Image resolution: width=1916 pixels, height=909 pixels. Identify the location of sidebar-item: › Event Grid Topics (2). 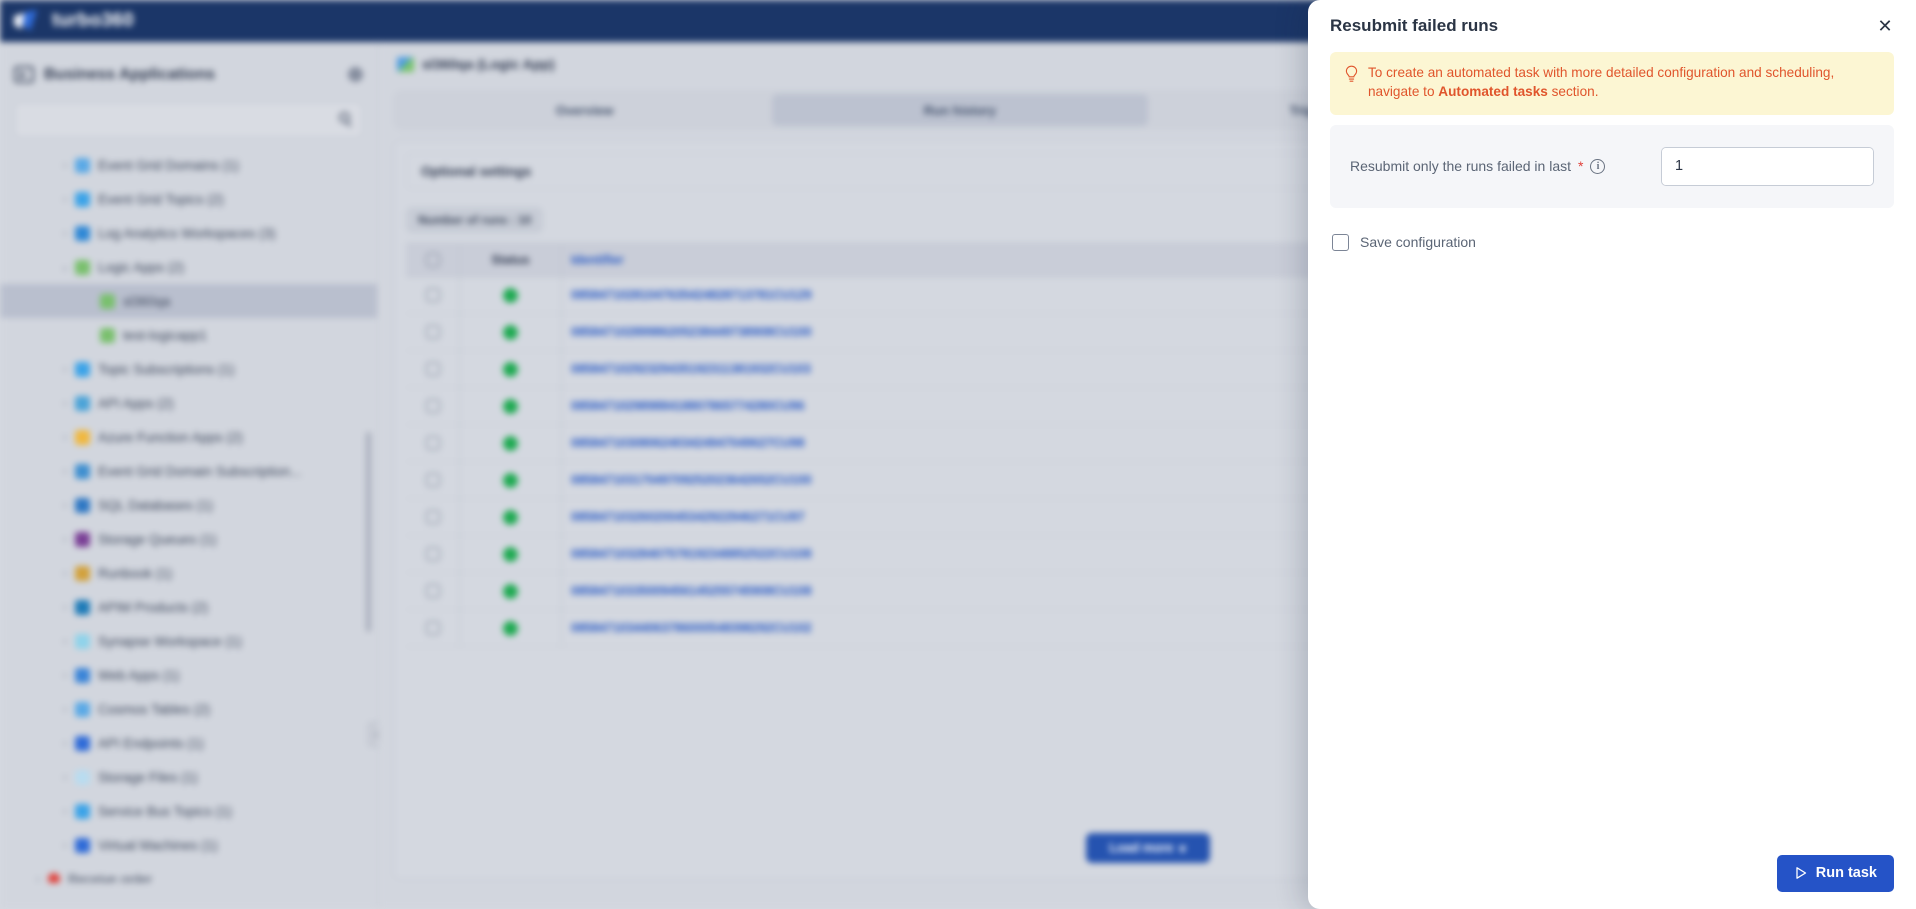
(188, 199).